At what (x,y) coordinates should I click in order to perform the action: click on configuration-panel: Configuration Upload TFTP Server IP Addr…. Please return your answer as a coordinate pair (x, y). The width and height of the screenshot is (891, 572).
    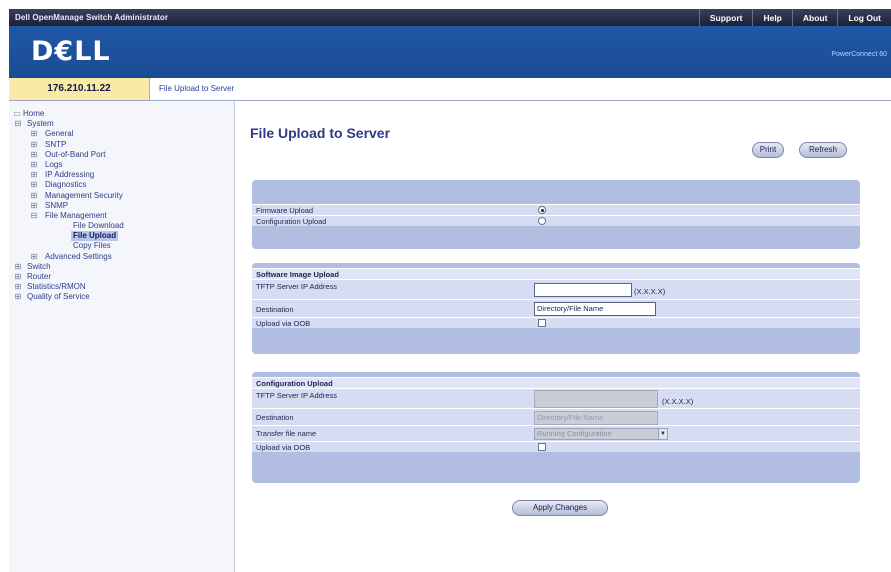
    Looking at the image, I should click on (556, 427).